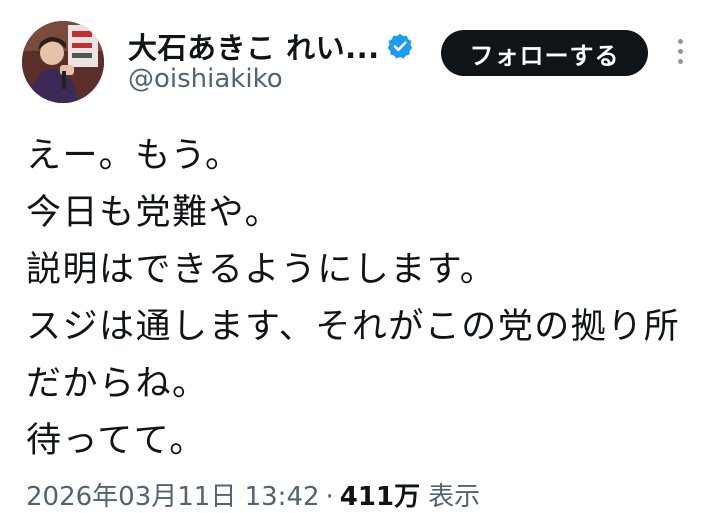 The height and width of the screenshot is (513, 720). What do you see at coordinates (680, 54) in the screenshot?
I see `more-vertical-icon` at bounding box center [680, 54].